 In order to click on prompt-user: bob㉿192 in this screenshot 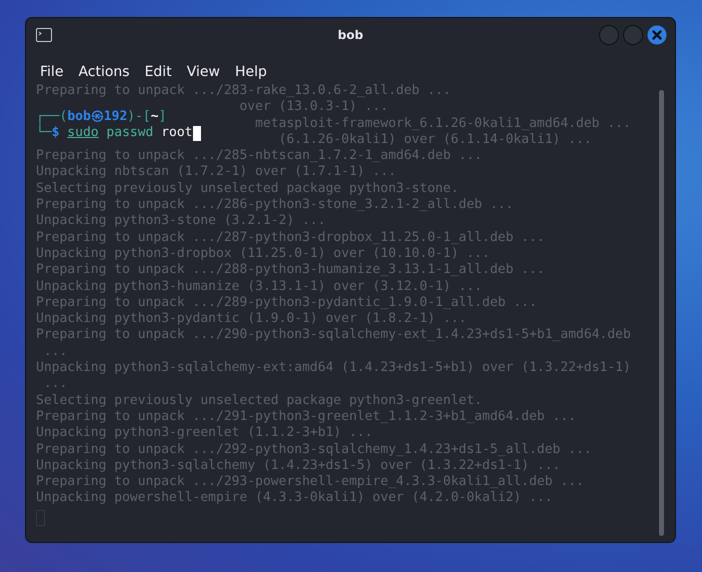, I will do `click(97, 117)`.